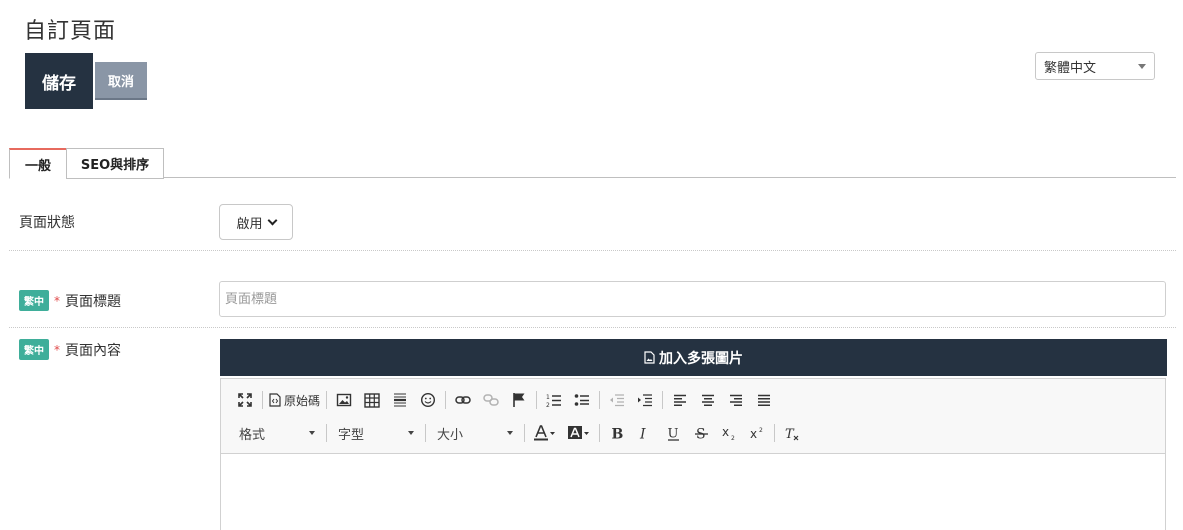  I want to click on italic-icon: I, so click(645, 433).